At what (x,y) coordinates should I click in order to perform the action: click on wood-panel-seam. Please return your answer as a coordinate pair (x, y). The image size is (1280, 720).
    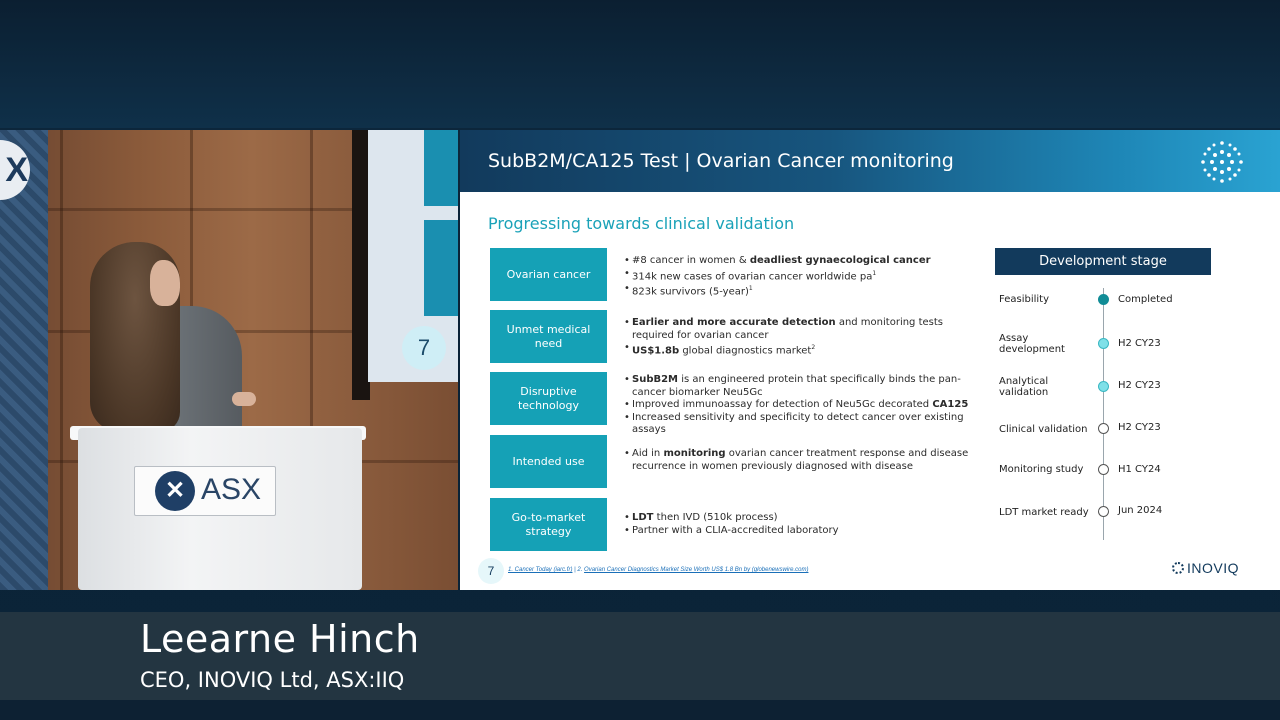
    Looking at the image, I should click on (61, 360).